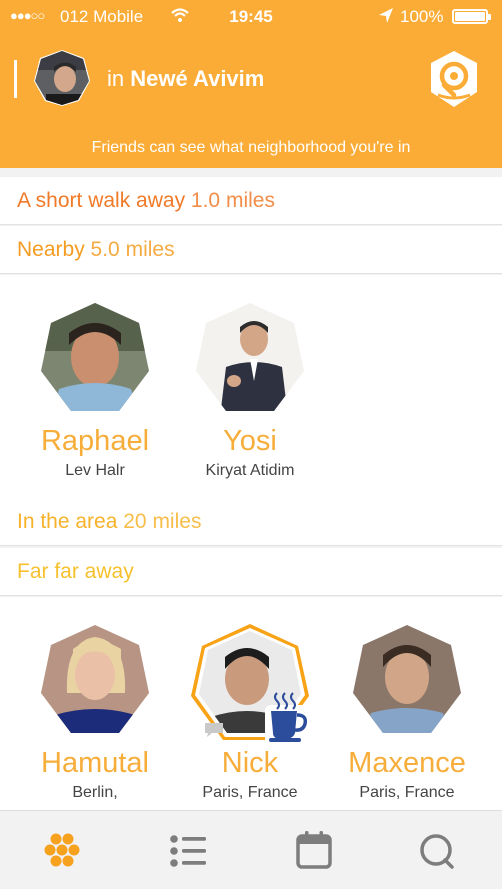  I want to click on friend-card: Hamutal Berlin,, so click(95, 712).